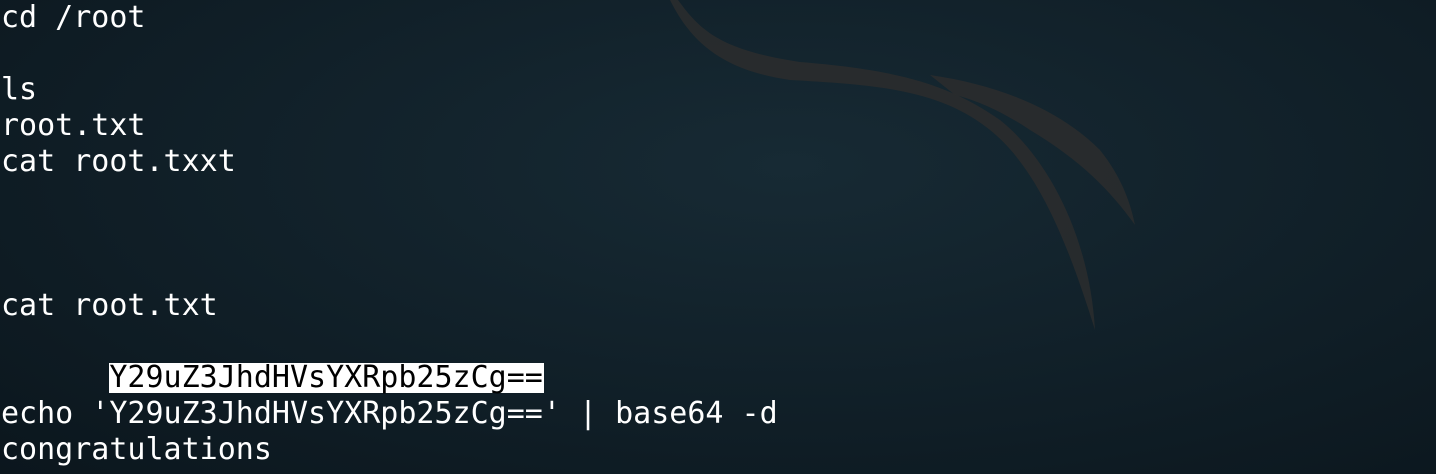 The height and width of the screenshot is (474, 1436). Describe the element at coordinates (73, 125) in the screenshot. I see `terminal-line: root.txt` at that location.